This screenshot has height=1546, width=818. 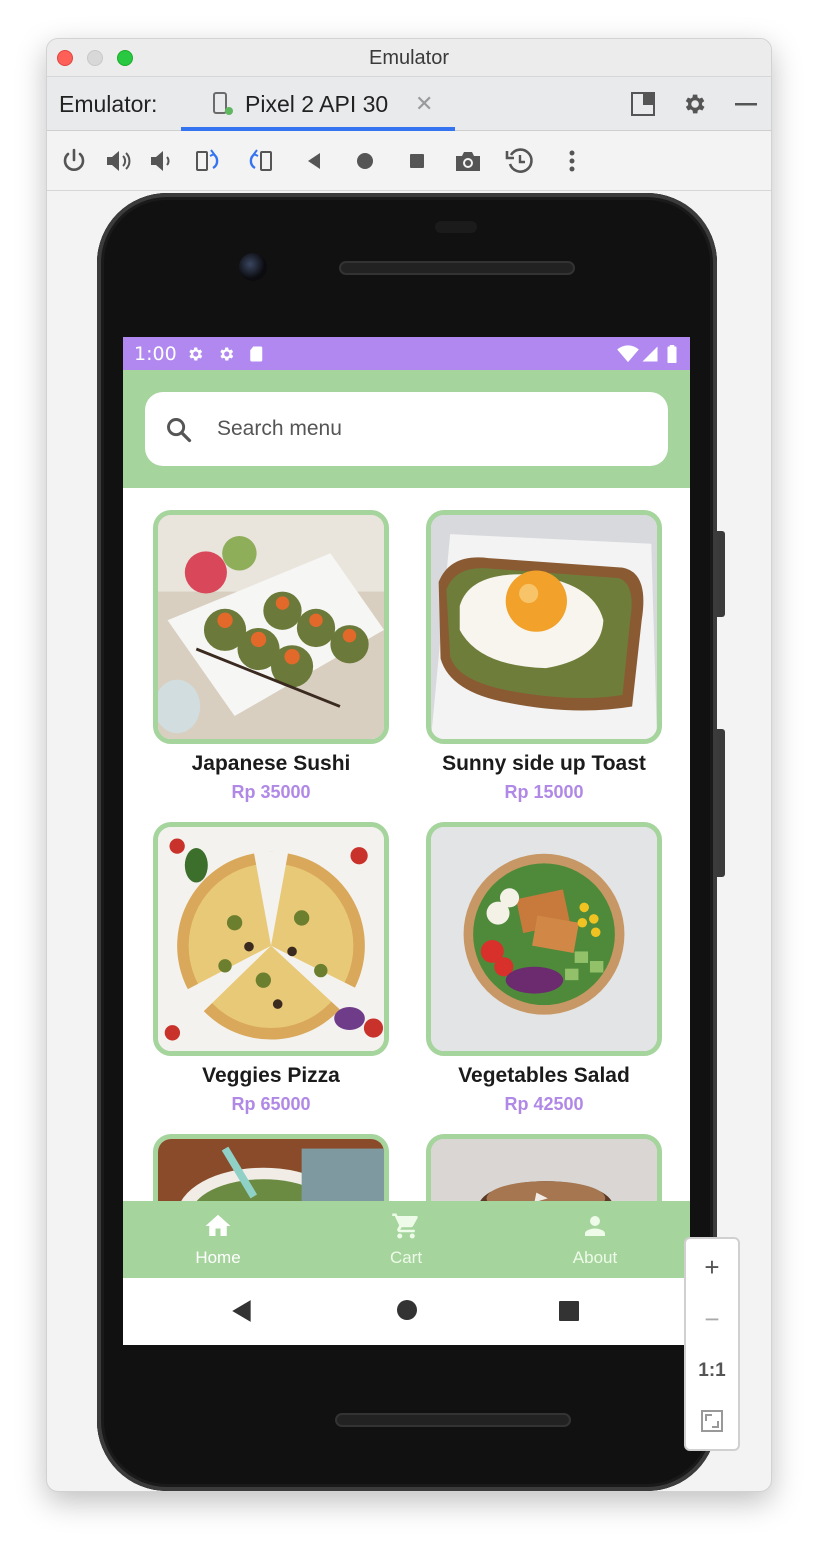 I want to click on search-header: Search menu, so click(x=406, y=429).